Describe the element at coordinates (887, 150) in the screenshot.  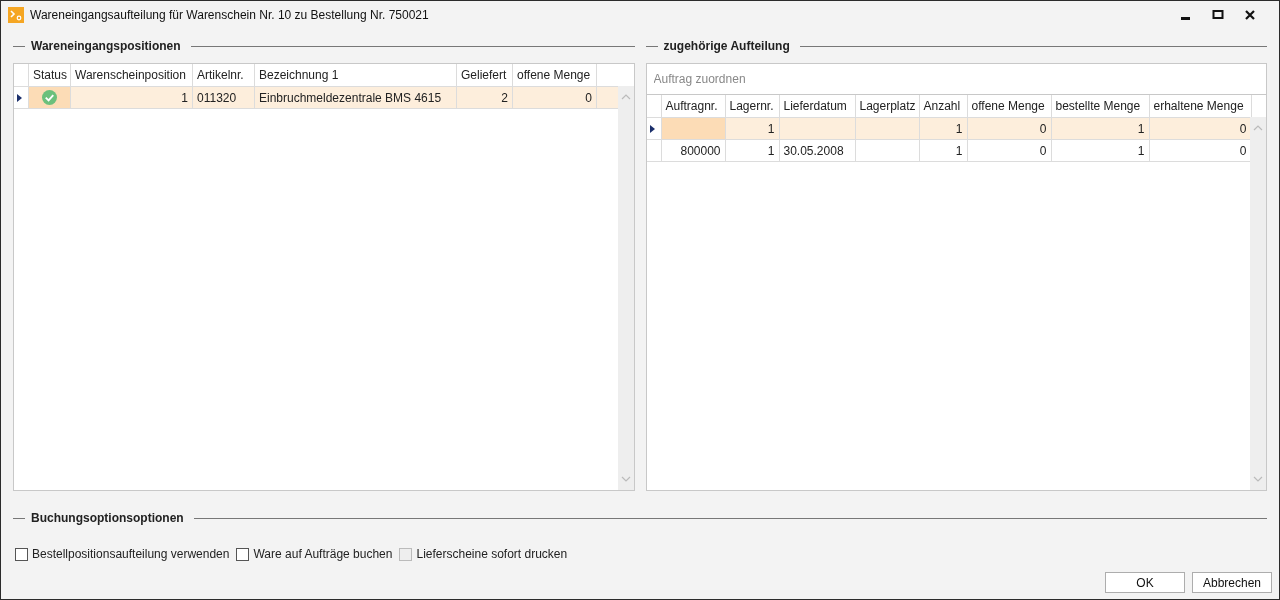
I see `table-cell` at that location.